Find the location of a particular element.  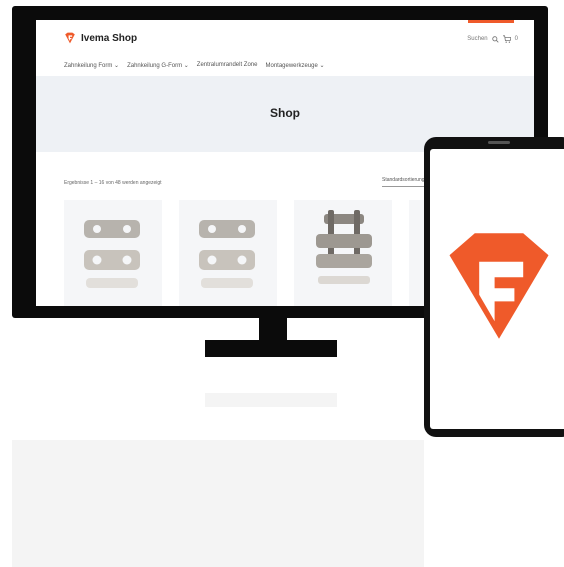

brand: Ivema Shop is located at coordinates (100, 38).